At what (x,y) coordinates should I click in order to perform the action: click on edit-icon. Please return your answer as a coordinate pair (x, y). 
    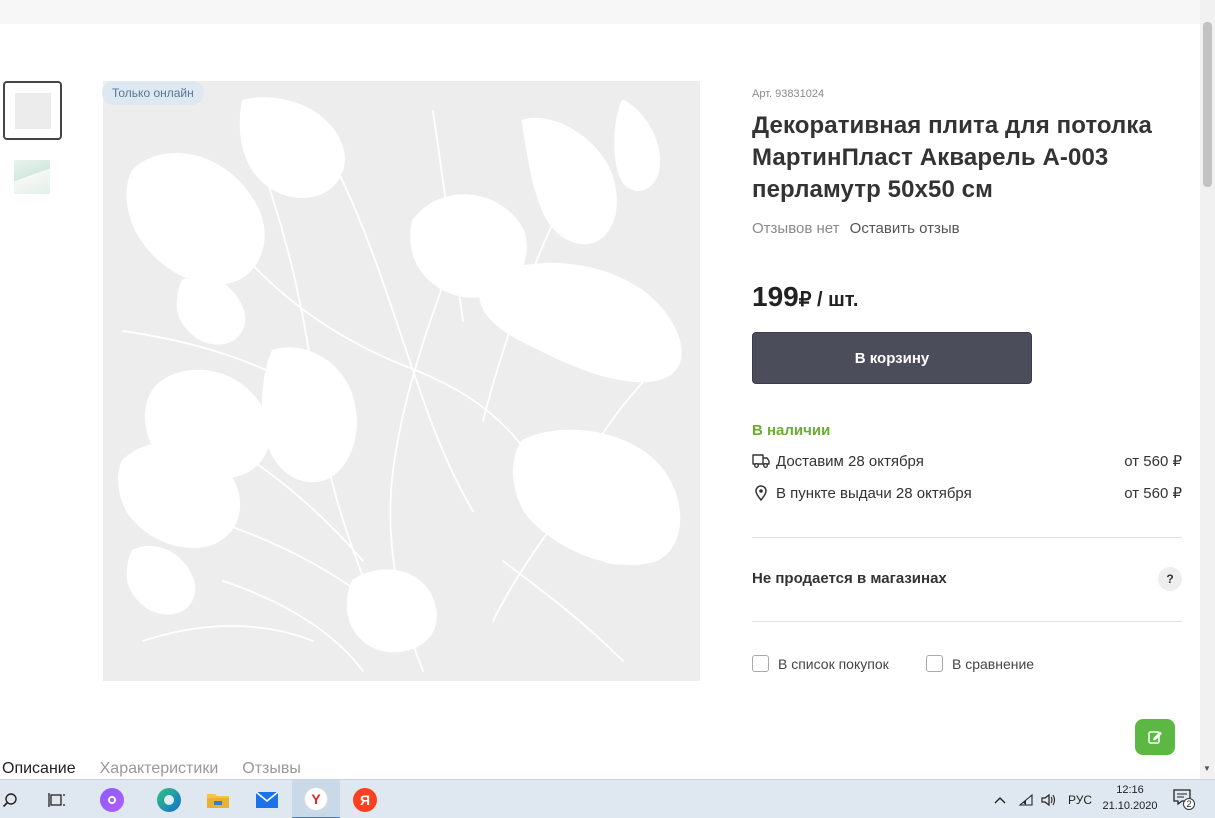
    Looking at the image, I should click on (1155, 737).